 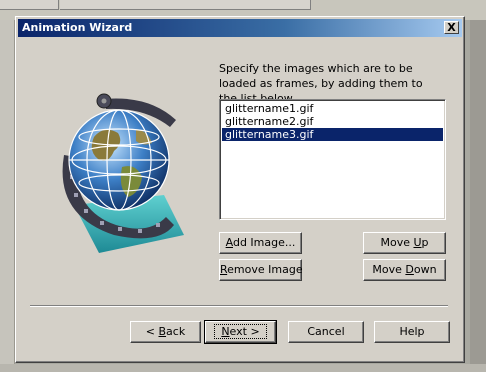 I want to click on cancel-button: Cancel, so click(x=326, y=332).